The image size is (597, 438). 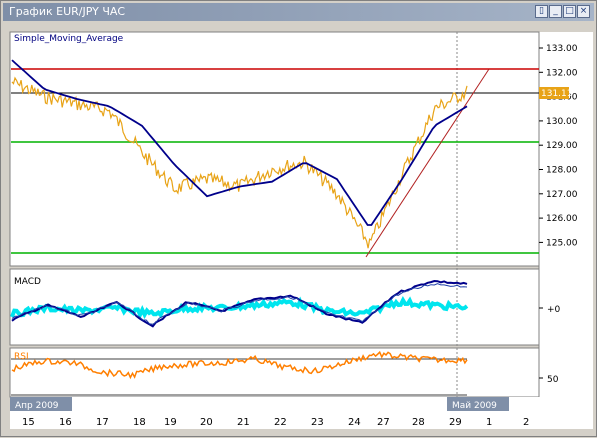 What do you see at coordinates (562, 243) in the screenshot?
I see `price-tick-label: 125.00` at bounding box center [562, 243].